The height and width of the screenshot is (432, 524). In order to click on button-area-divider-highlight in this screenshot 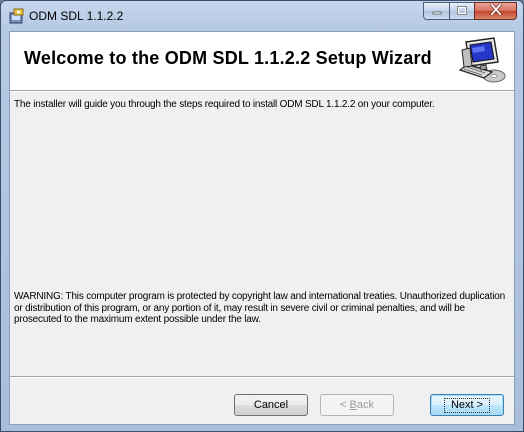, I will do `click(262, 377)`.